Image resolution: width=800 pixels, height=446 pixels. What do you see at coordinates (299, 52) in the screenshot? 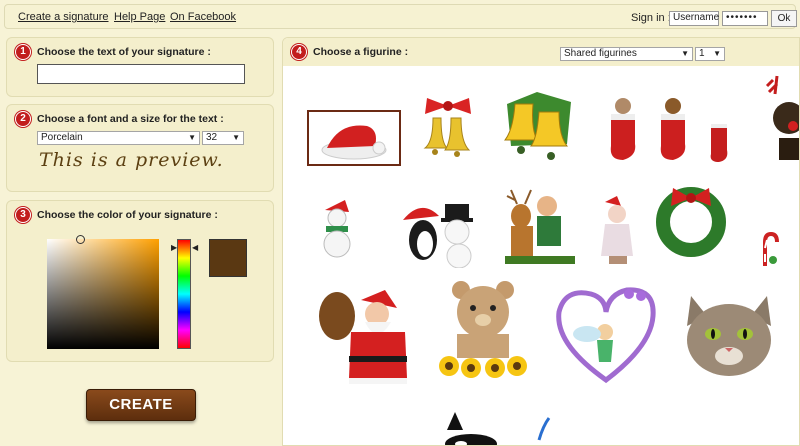
I see `step4-badge: 4` at bounding box center [299, 52].